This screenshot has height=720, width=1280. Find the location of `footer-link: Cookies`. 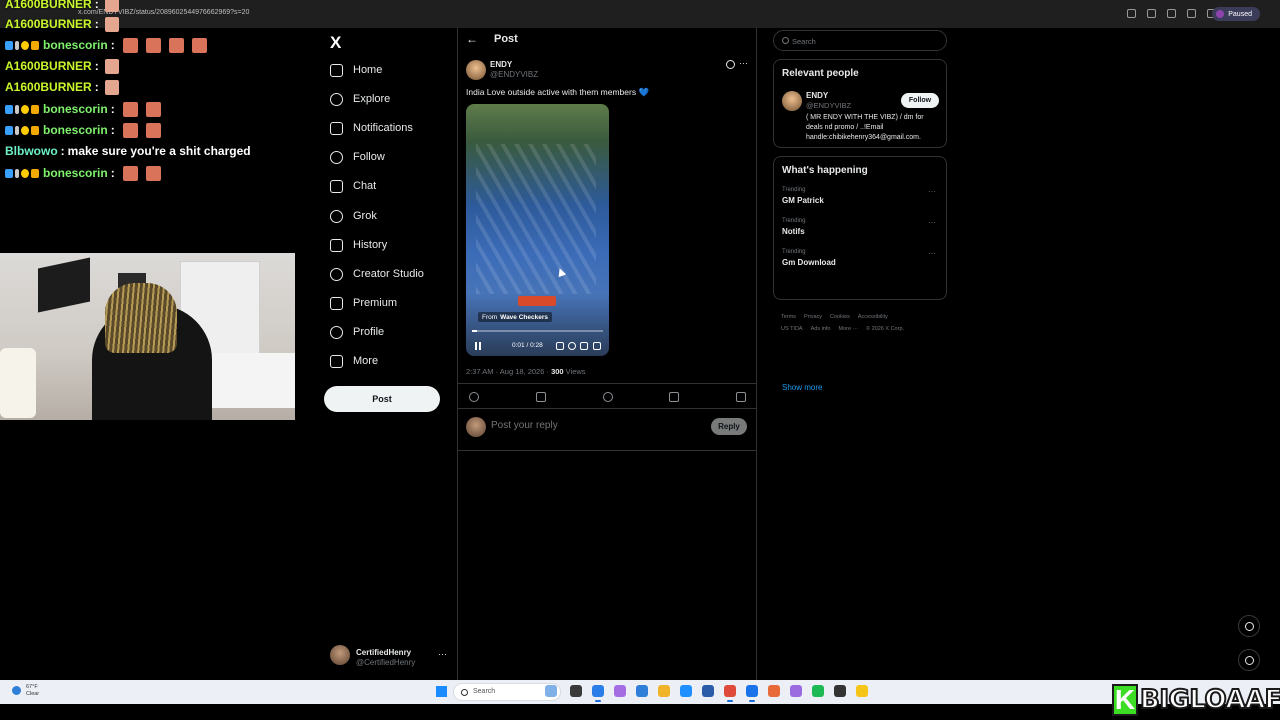

footer-link: Cookies is located at coordinates (840, 317).